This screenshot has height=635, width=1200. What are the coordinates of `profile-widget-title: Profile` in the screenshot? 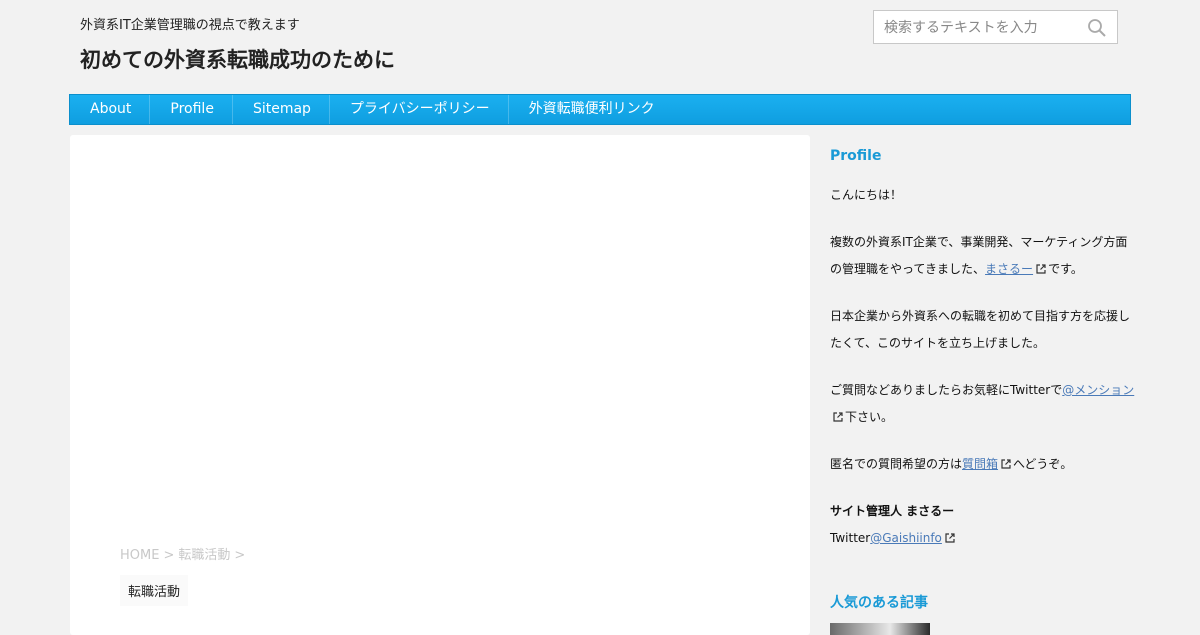 It's located at (856, 156).